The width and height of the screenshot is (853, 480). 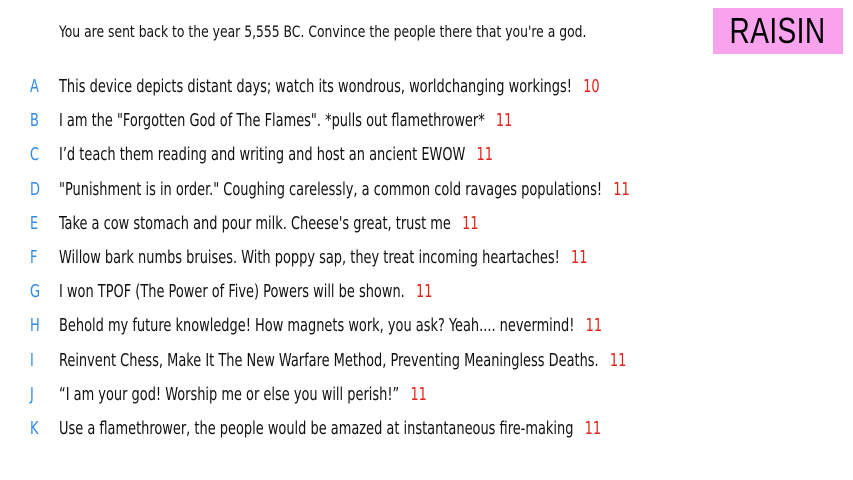 What do you see at coordinates (591, 86) in the screenshot?
I see `entry-score: 10` at bounding box center [591, 86].